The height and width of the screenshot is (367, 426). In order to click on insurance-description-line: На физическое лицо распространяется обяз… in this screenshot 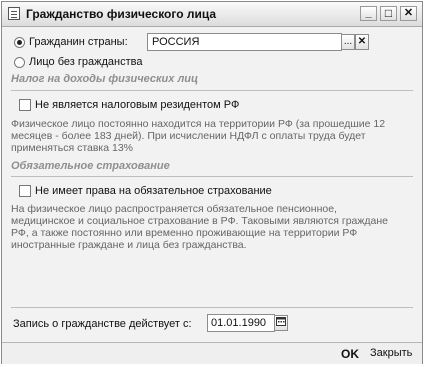, I will do `click(174, 209)`.